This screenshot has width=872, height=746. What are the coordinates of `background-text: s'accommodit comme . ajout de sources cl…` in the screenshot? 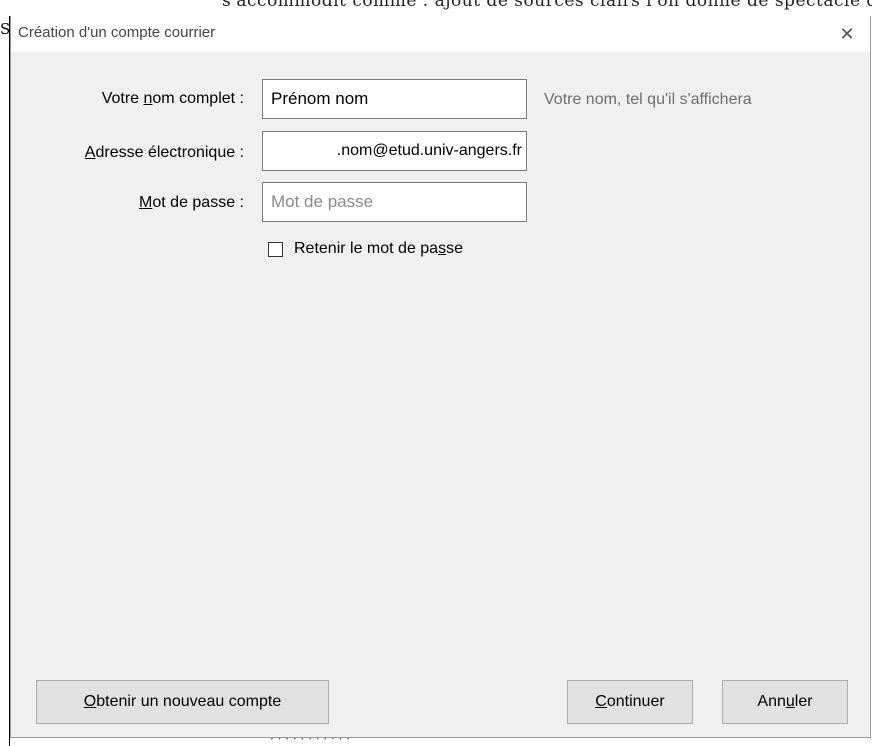 It's located at (547, 5).